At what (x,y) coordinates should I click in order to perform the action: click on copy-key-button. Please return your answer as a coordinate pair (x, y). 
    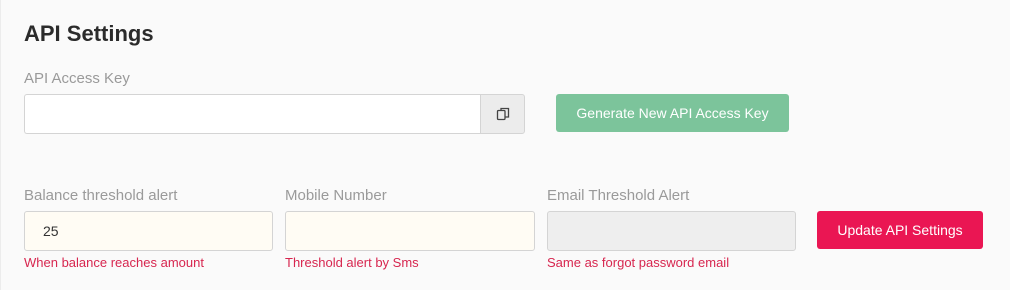
    Looking at the image, I should click on (502, 114).